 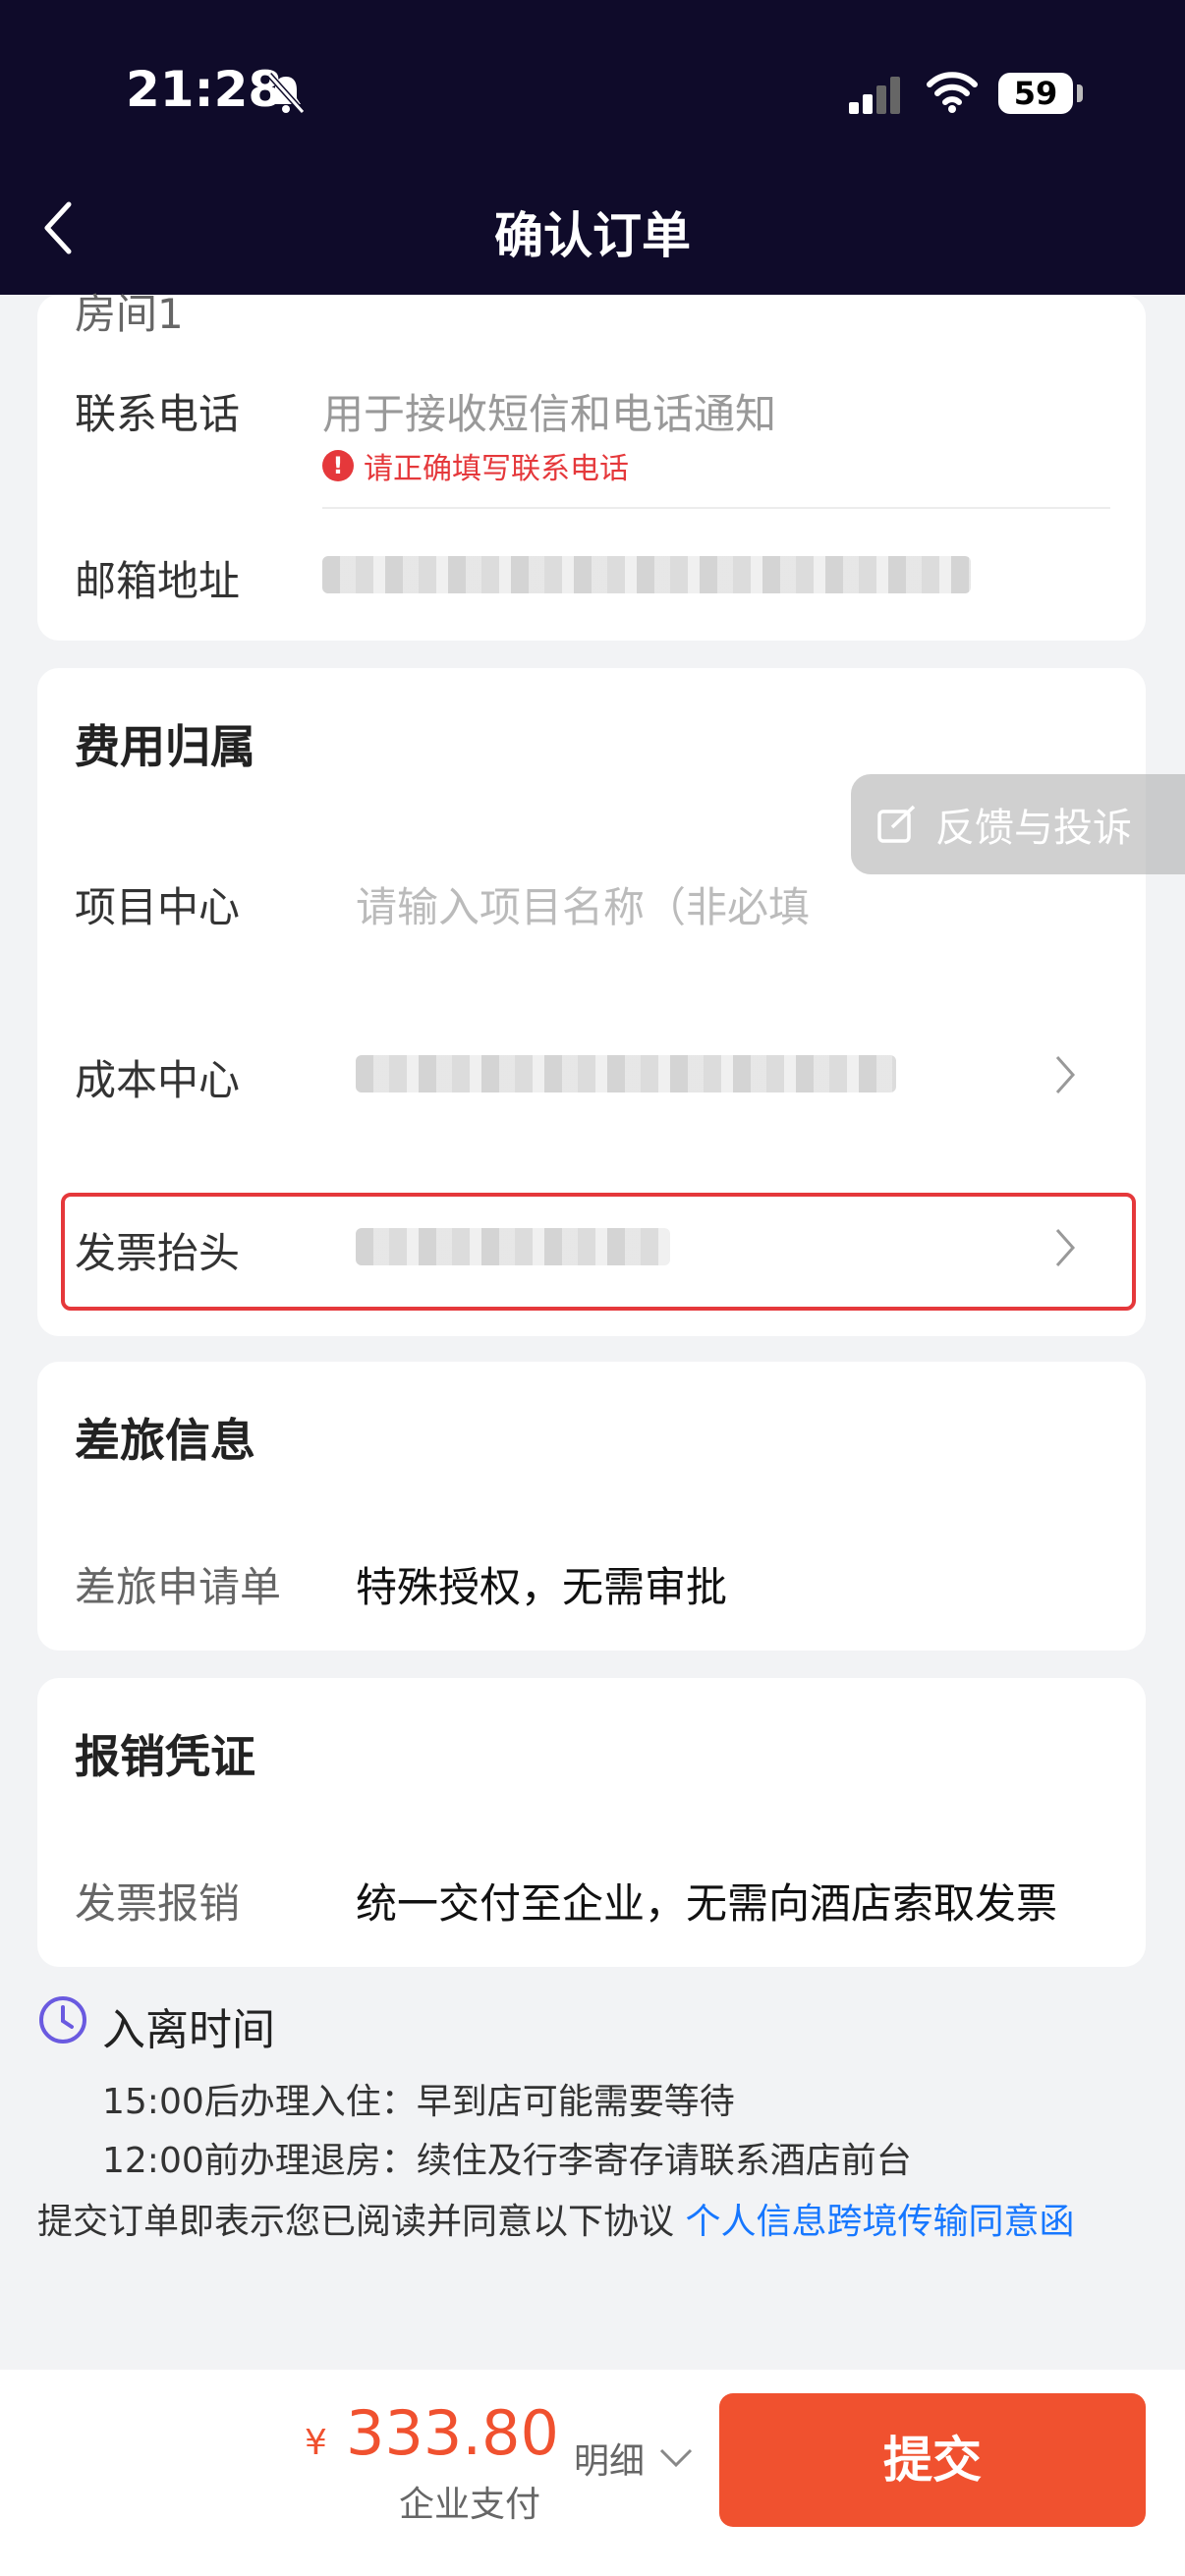 What do you see at coordinates (1034, 828) in the screenshot?
I see `feedback-label: 反馈与投诉` at bounding box center [1034, 828].